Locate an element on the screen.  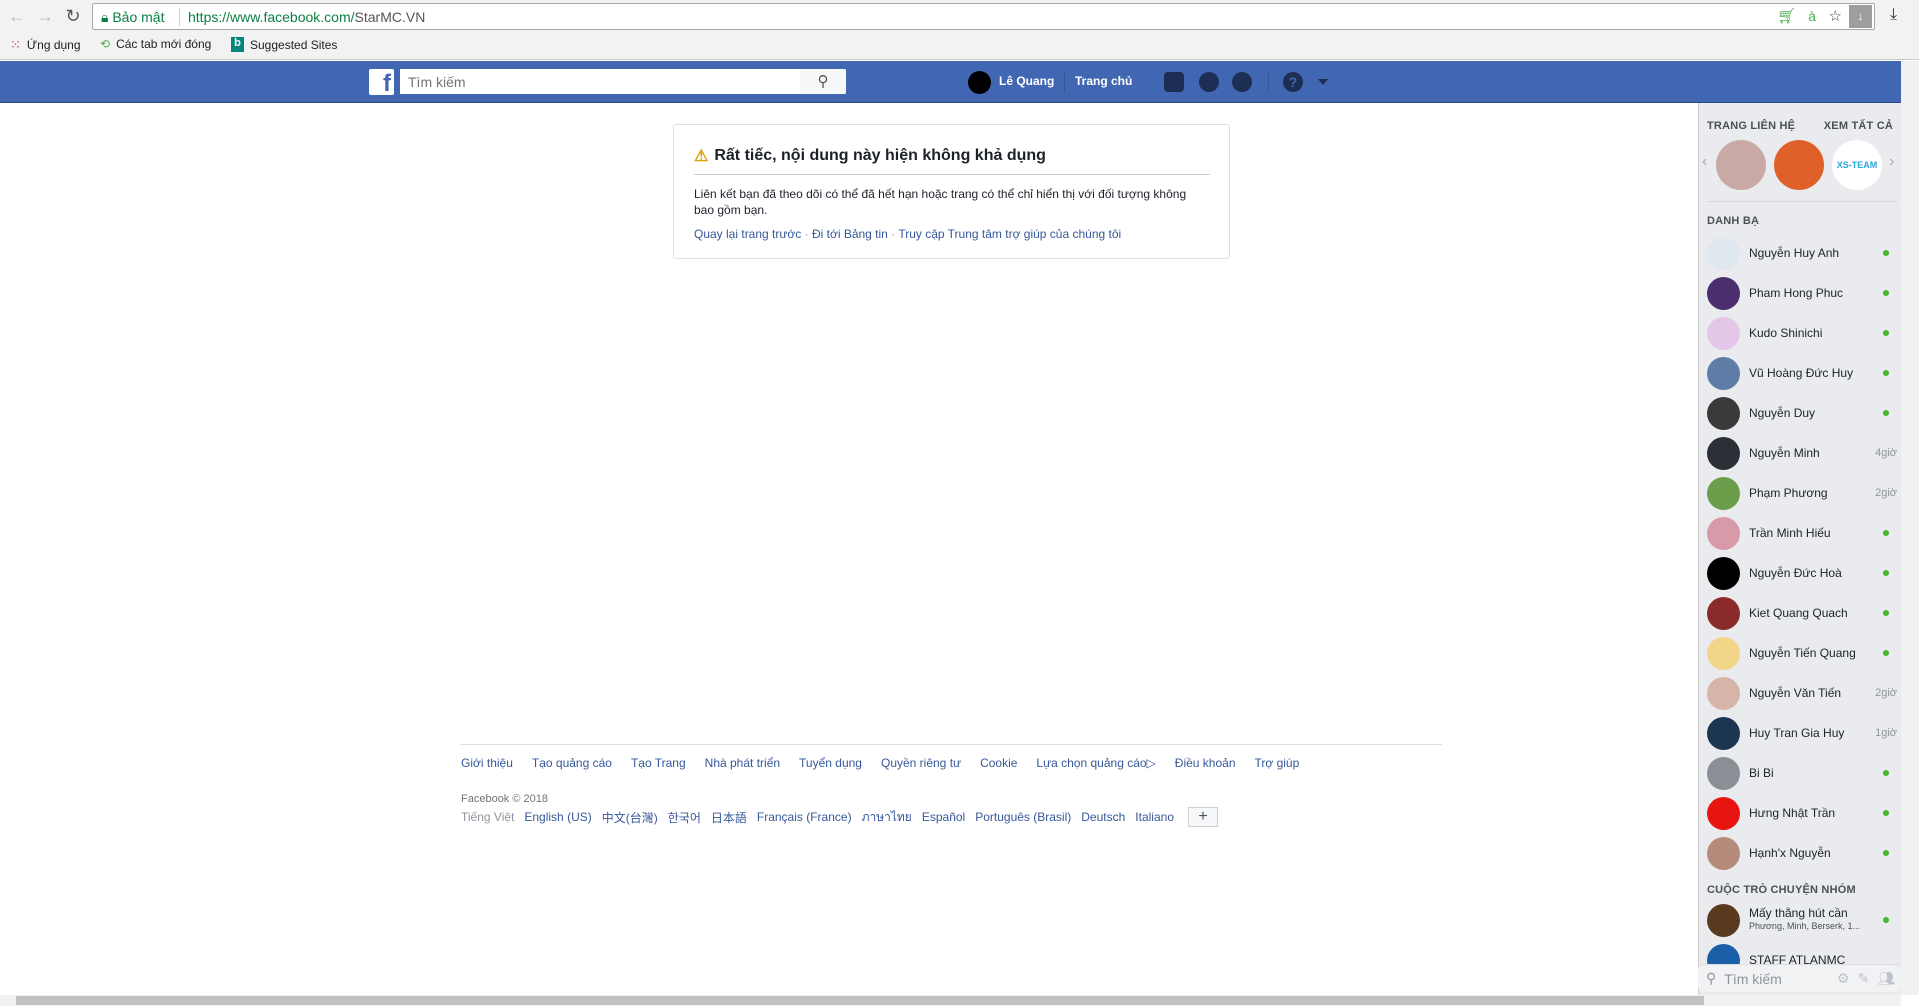
language-link: 中文(台灣) is located at coordinates (630, 817).